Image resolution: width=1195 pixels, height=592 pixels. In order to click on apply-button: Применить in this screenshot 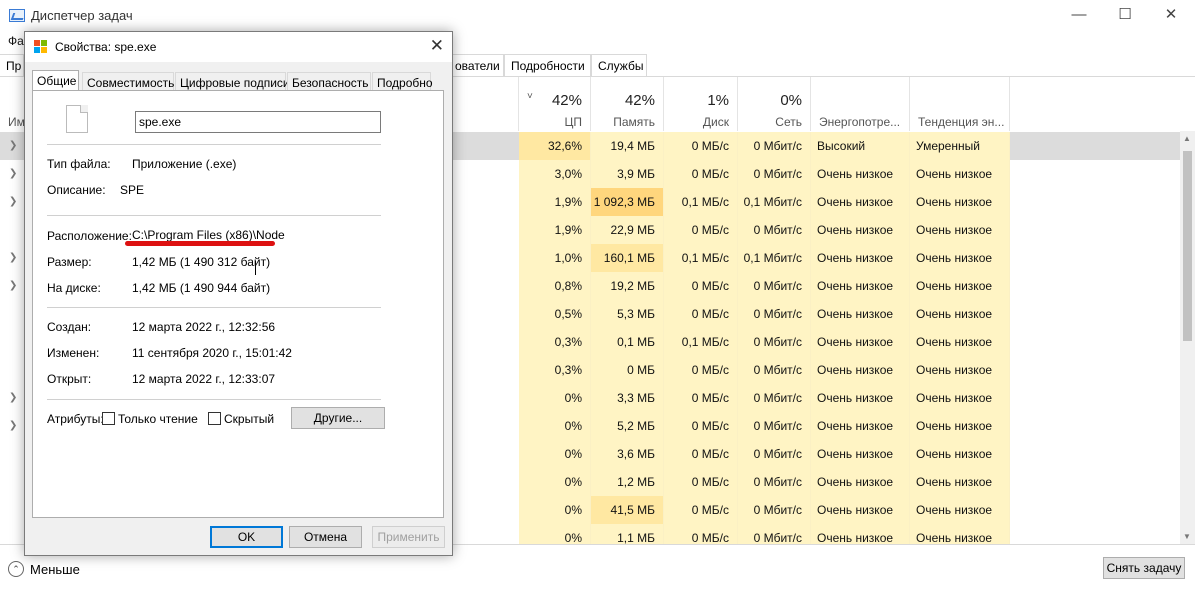, I will do `click(408, 537)`.